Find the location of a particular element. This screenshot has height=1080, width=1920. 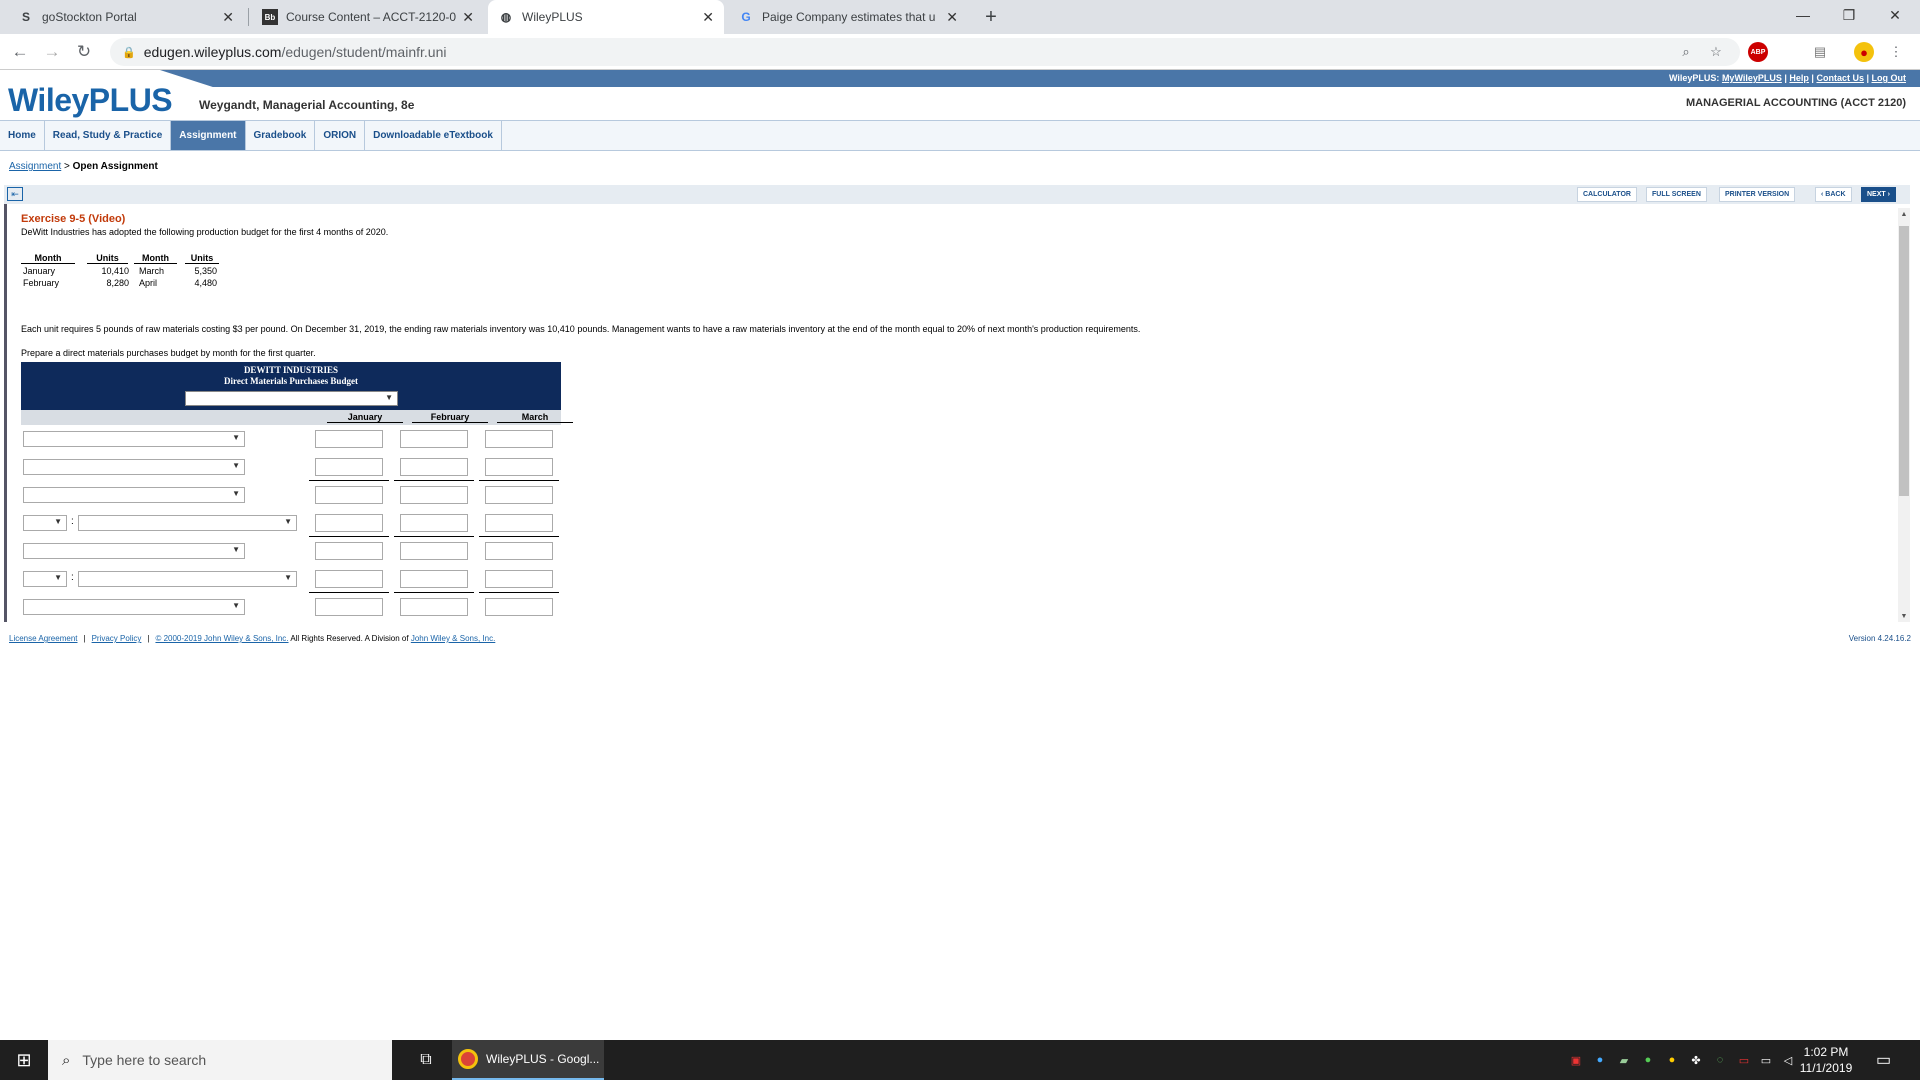

notification-icon: ▭ is located at coordinates (1883, 1060).